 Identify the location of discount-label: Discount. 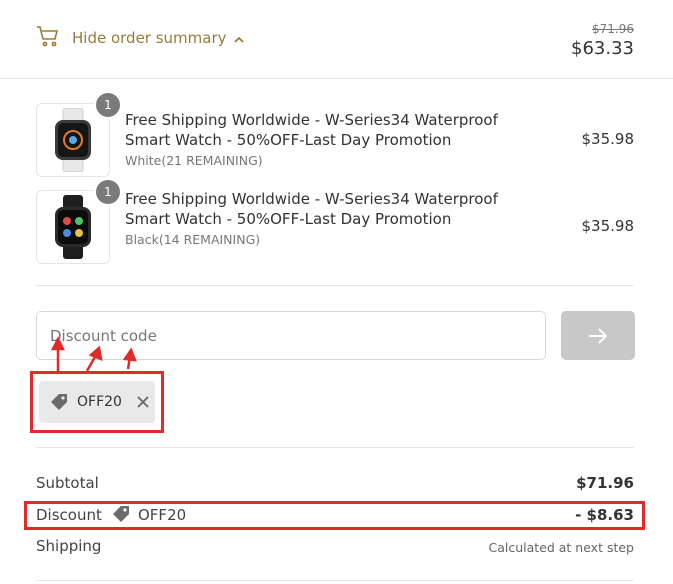
(69, 515).